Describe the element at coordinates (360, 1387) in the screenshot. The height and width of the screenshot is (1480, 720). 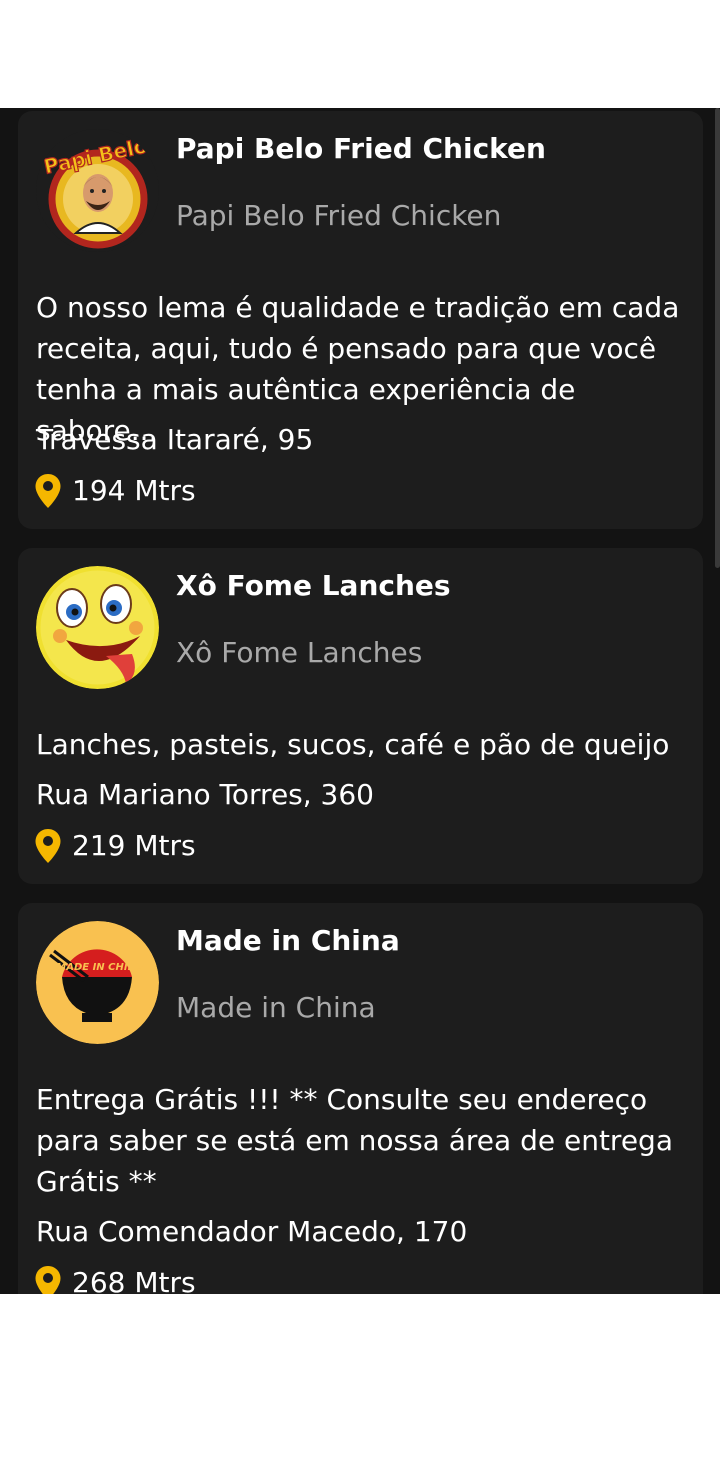
I see `bottom-blank-area` at that location.